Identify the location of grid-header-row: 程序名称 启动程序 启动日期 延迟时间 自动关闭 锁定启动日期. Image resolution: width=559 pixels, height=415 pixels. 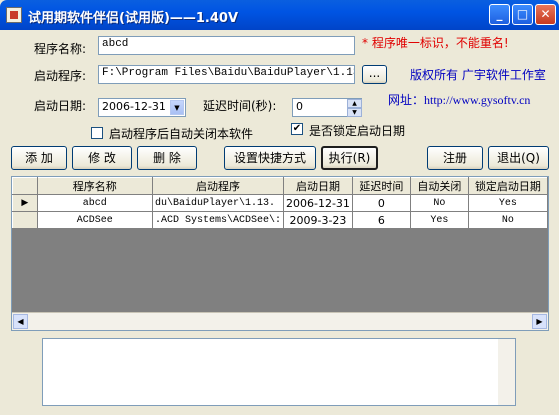
(280, 186).